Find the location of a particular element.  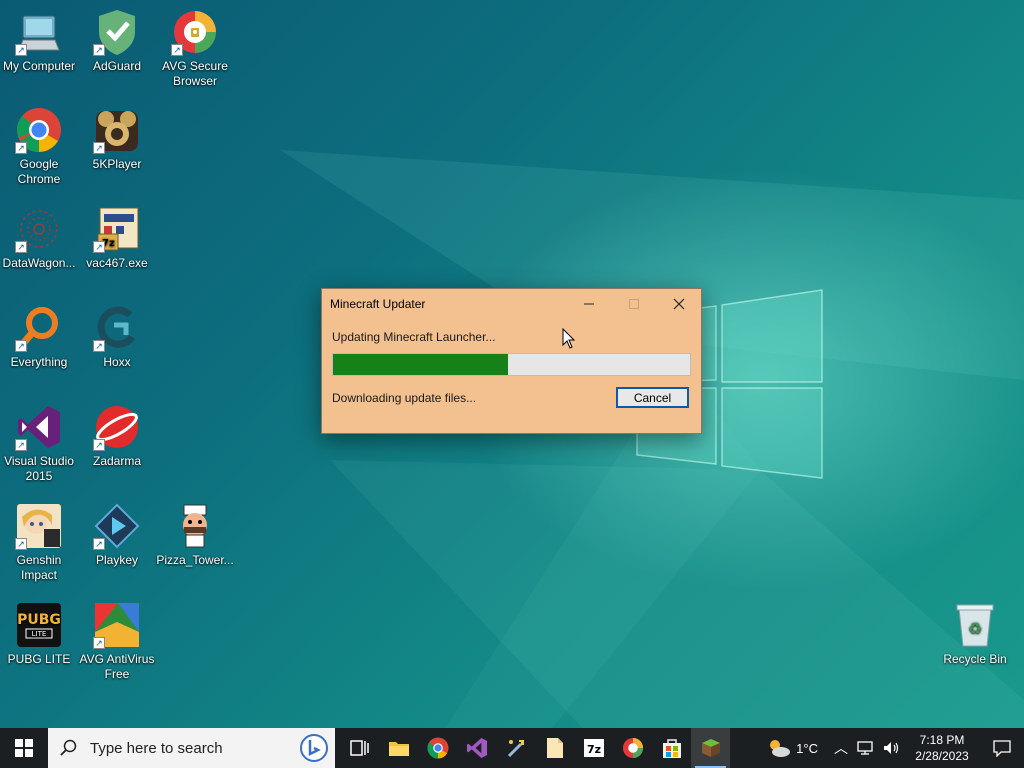

cancel-button: Cancel is located at coordinates (652, 397).